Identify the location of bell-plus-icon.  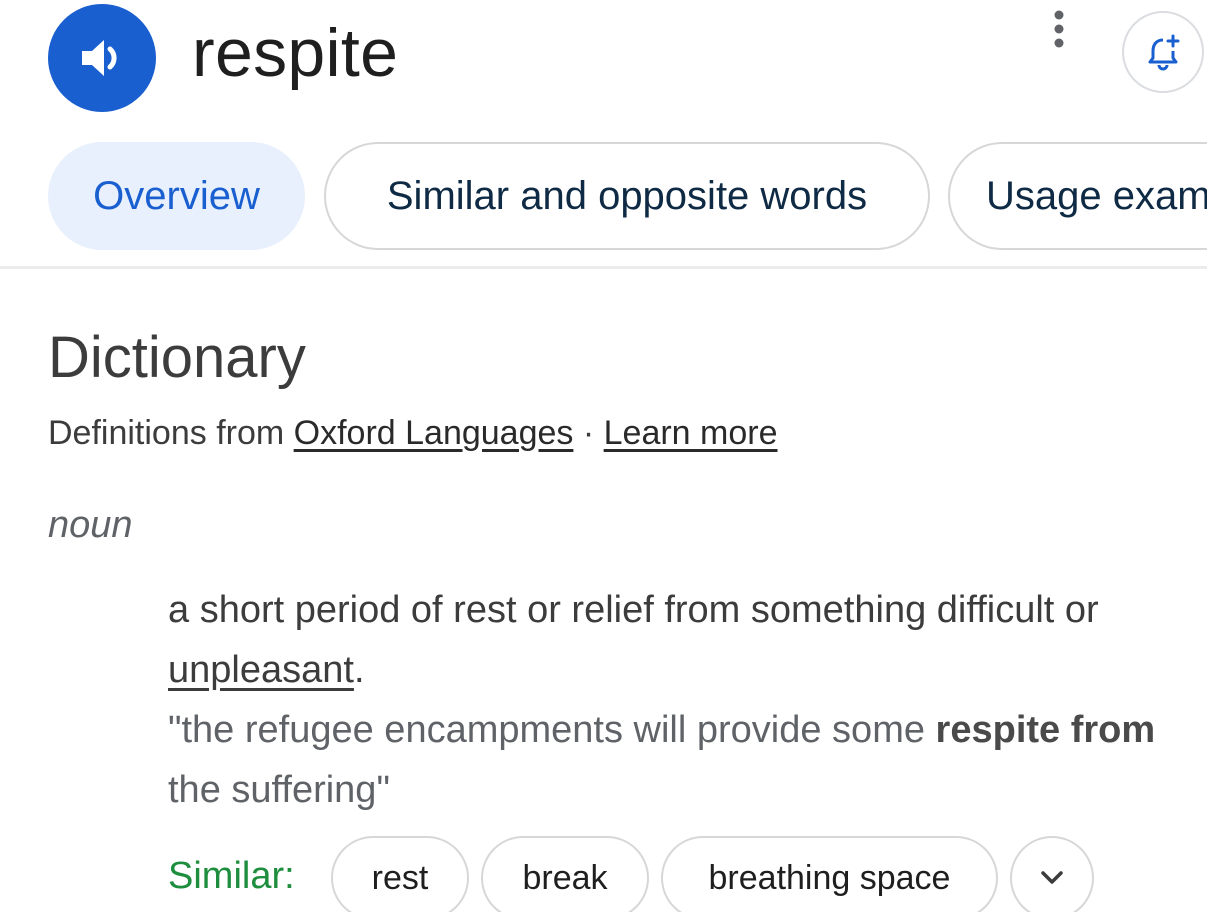
(1164, 52).